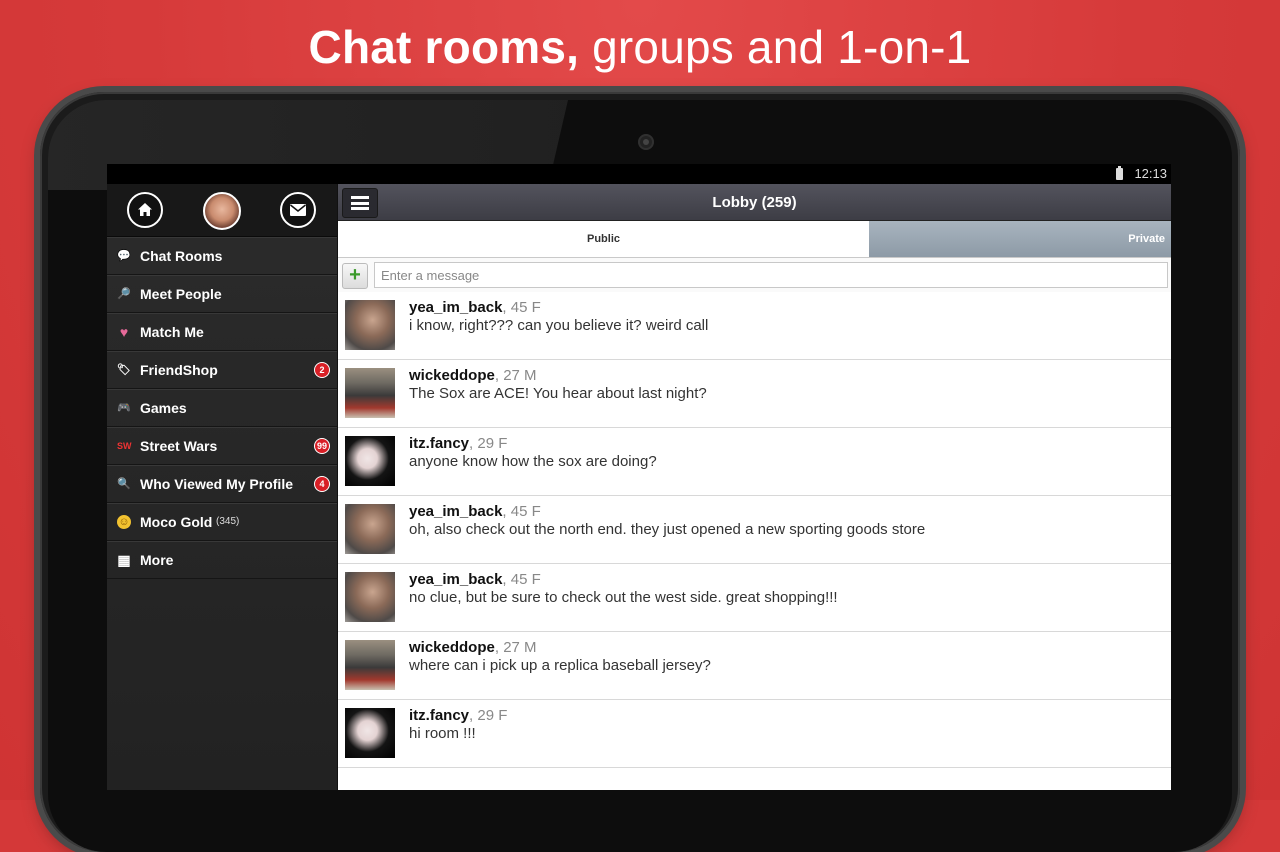 This screenshot has height=852, width=1280. I want to click on sidebar-item-who-viewed-my-profile: 🔍 Who Viewed My Profile 4, so click(222, 484).